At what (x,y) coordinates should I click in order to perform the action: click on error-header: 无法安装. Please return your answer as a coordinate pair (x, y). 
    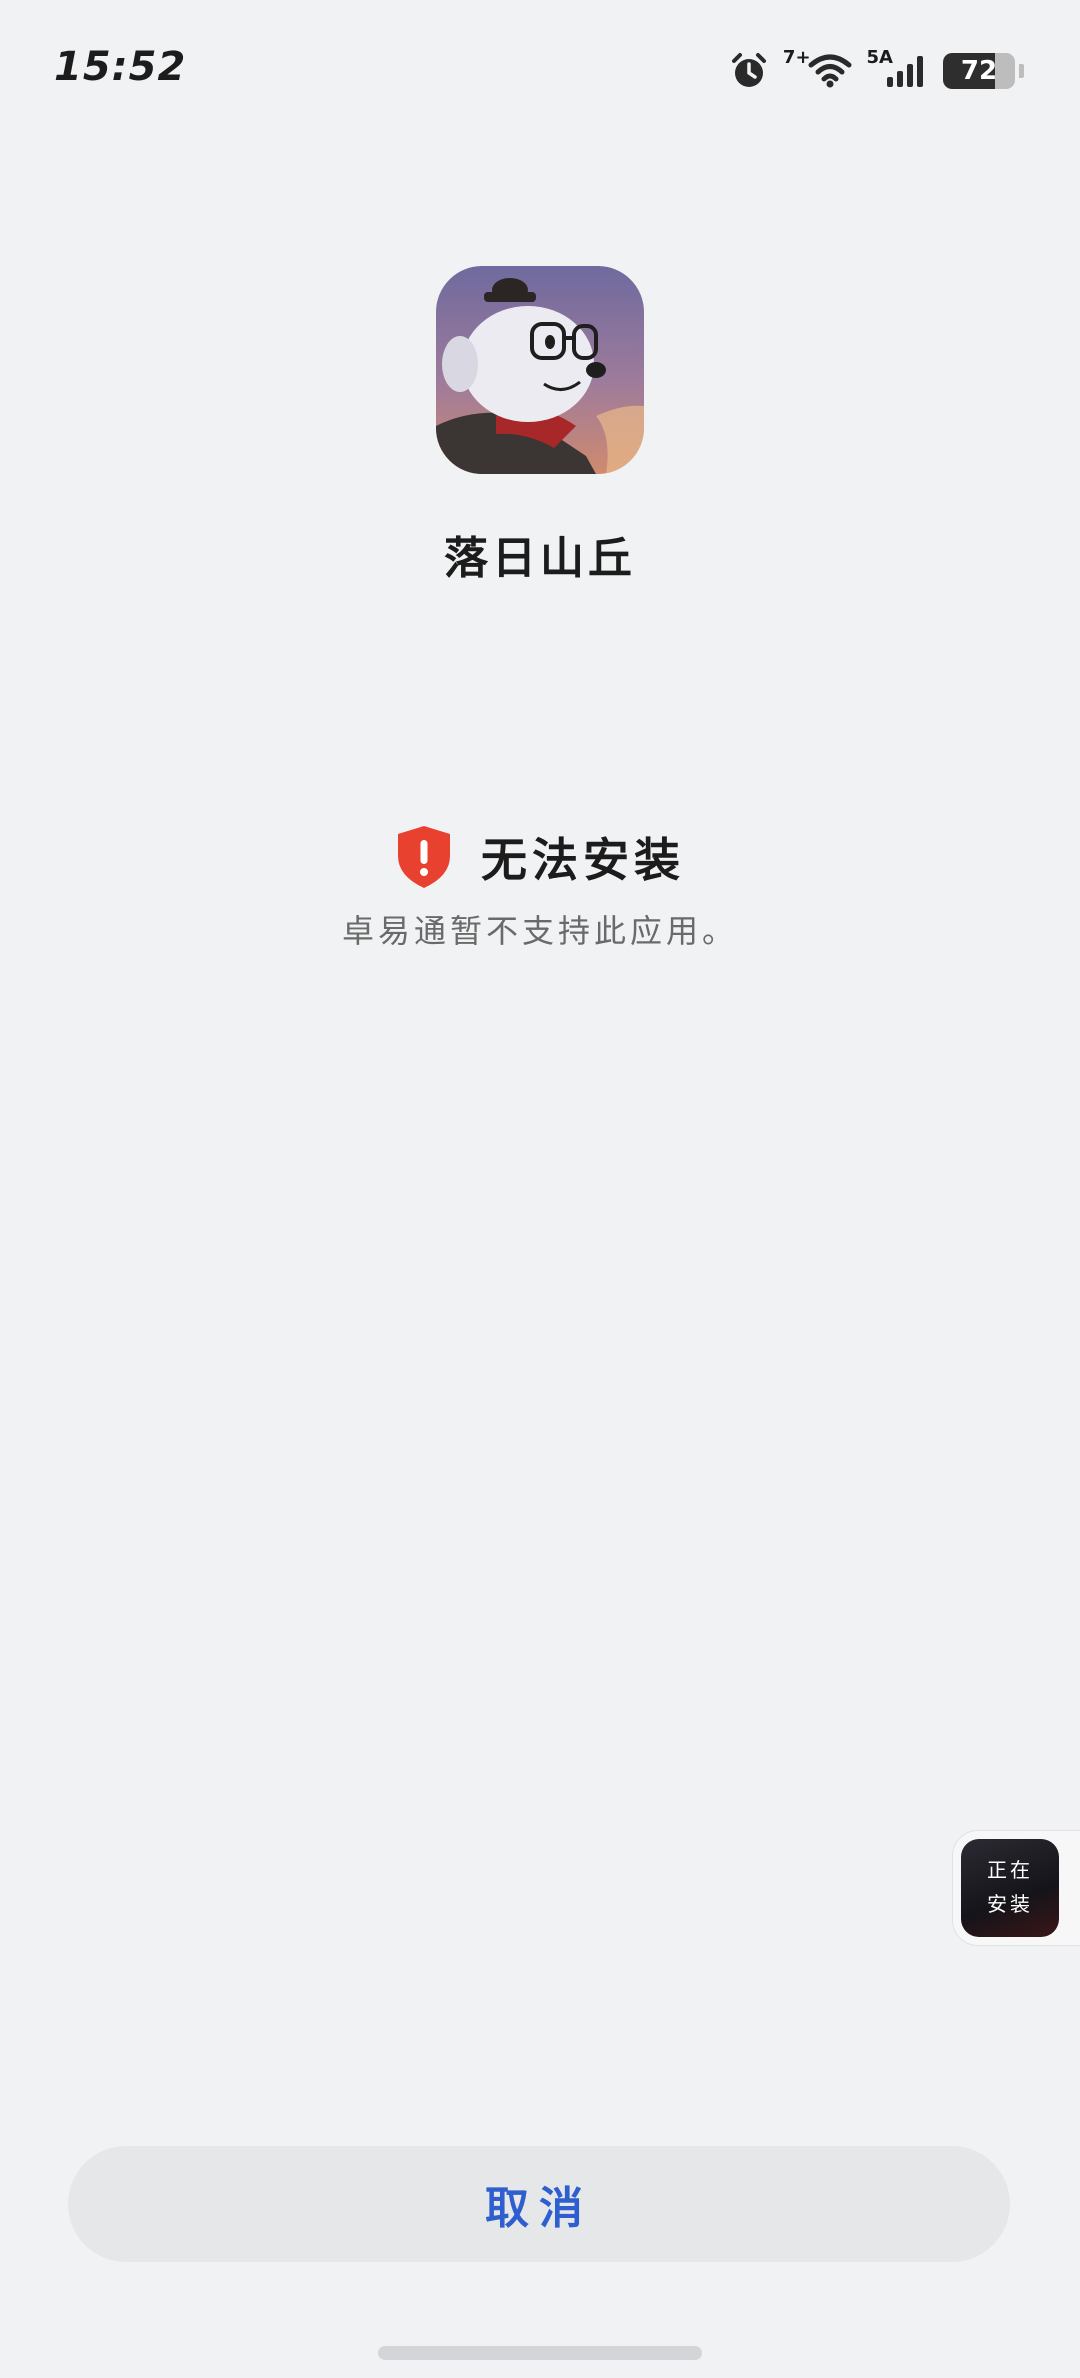
    Looking at the image, I should click on (540, 857).